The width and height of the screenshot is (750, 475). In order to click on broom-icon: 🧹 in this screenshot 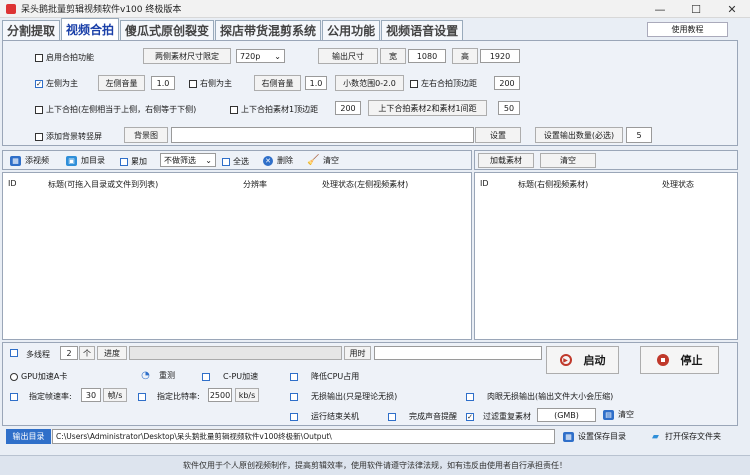, I will do `click(313, 160)`.